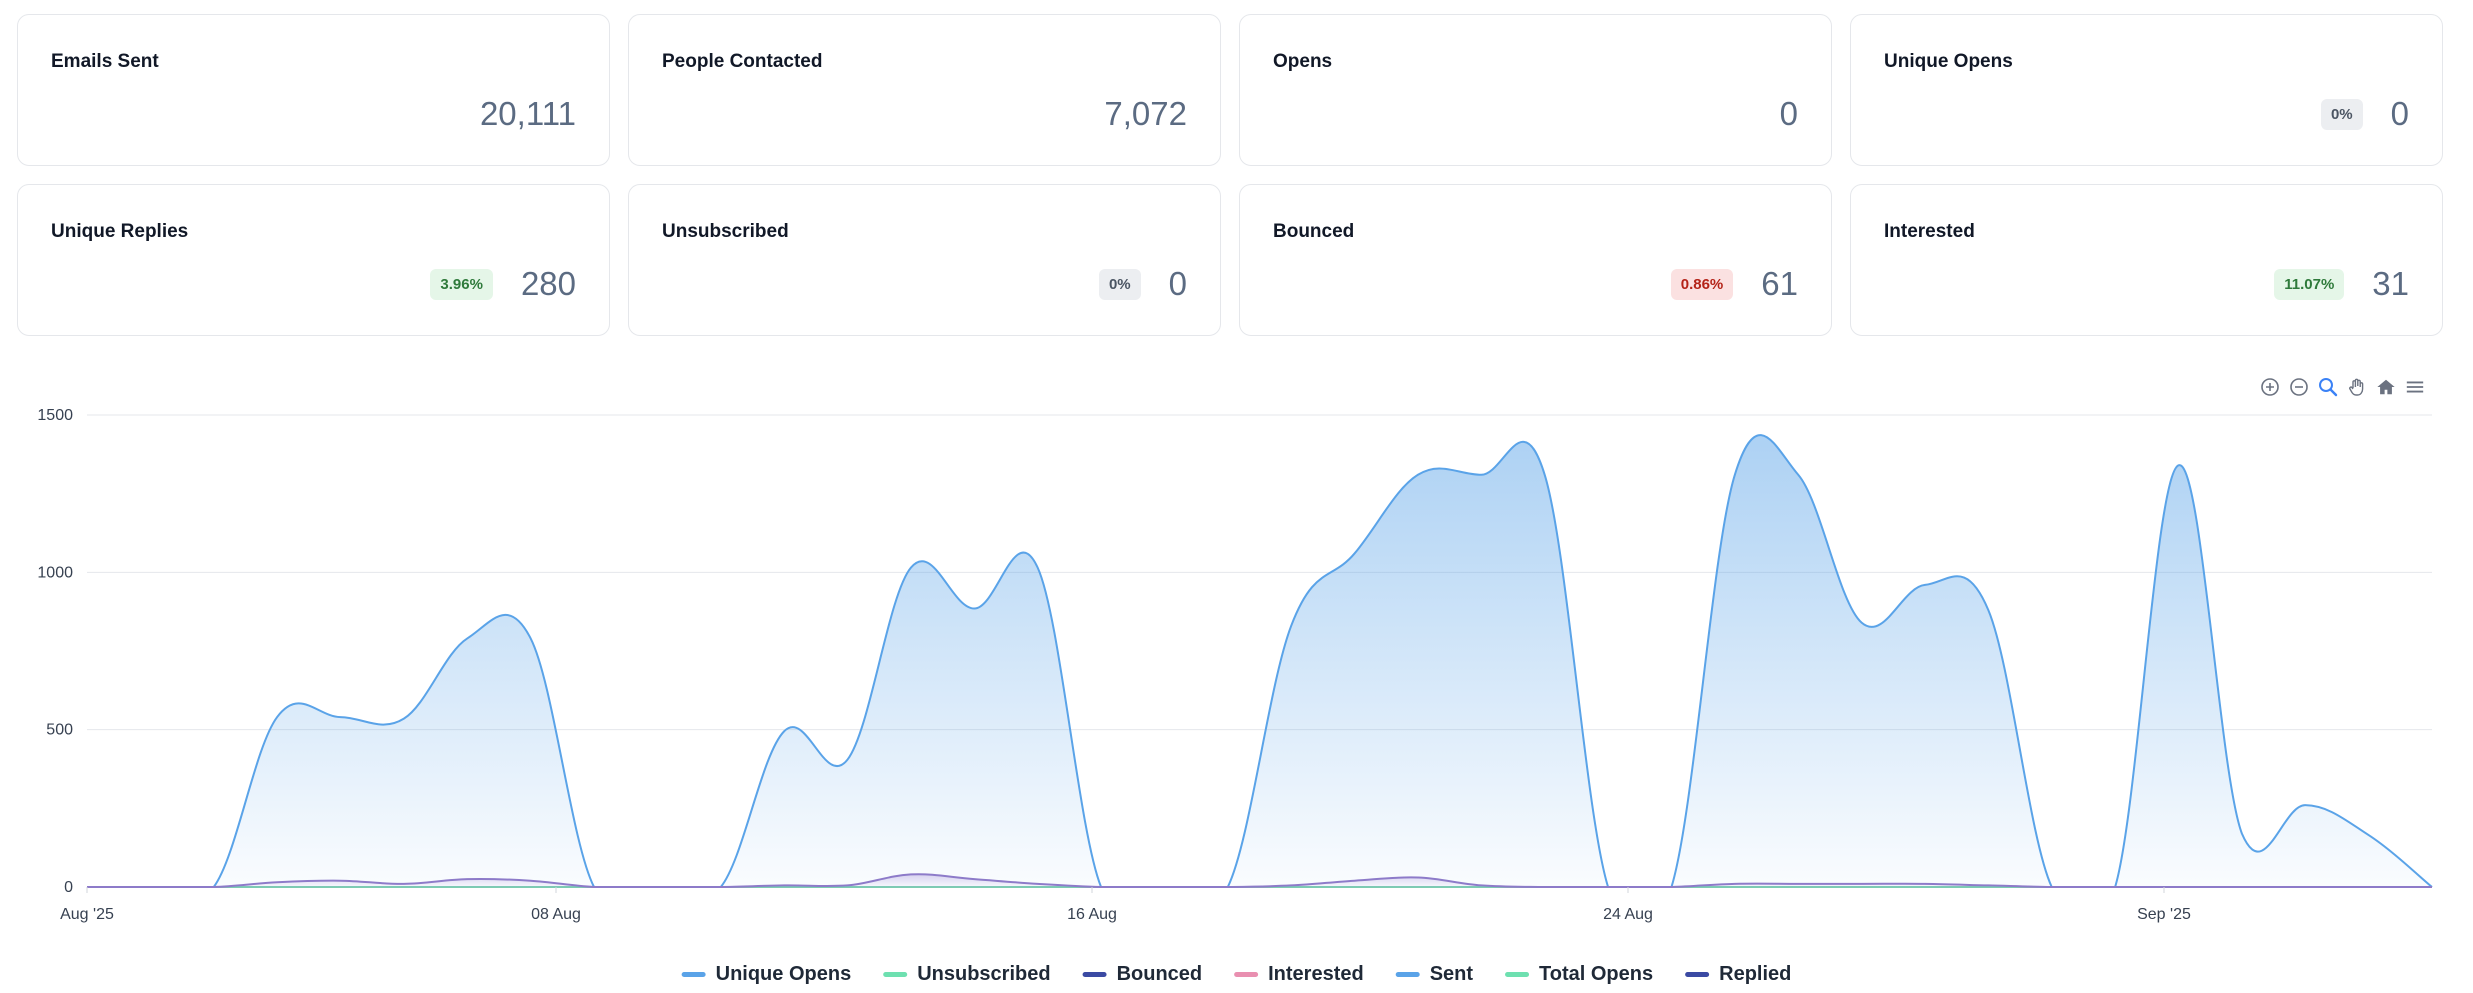 The height and width of the screenshot is (993, 2473). I want to click on y-axis-ticks: 0 500 1000 1500, so click(55, 651).